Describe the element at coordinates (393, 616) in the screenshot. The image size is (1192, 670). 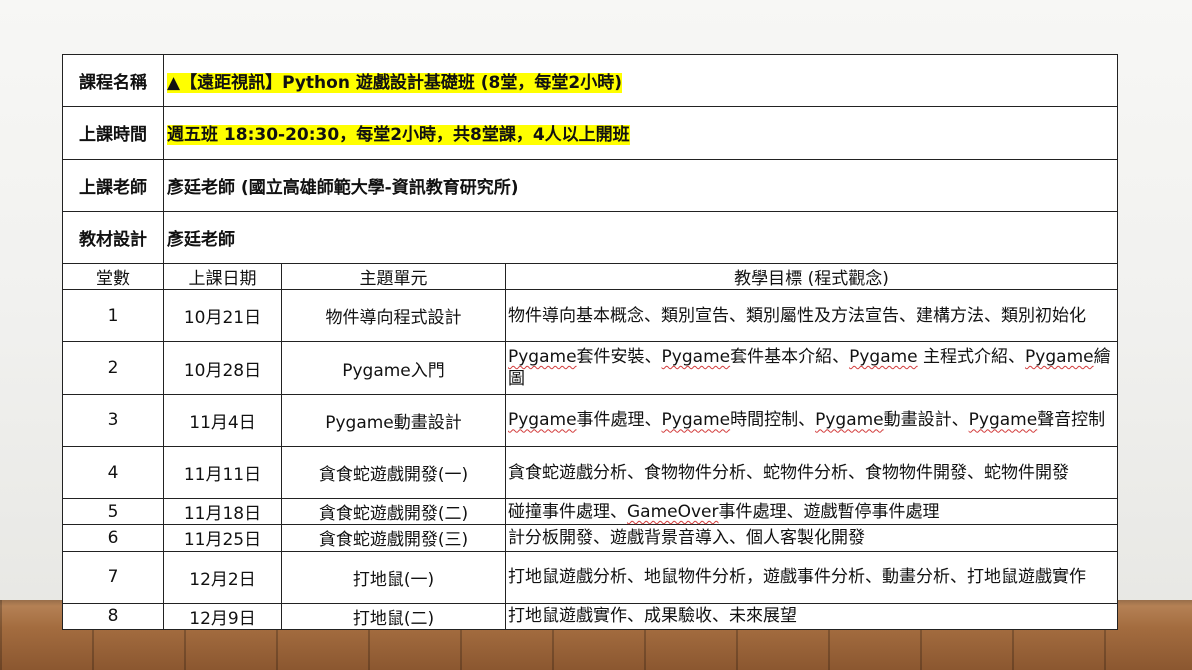
I see `lesson-topic: 打地鼠(二)` at that location.